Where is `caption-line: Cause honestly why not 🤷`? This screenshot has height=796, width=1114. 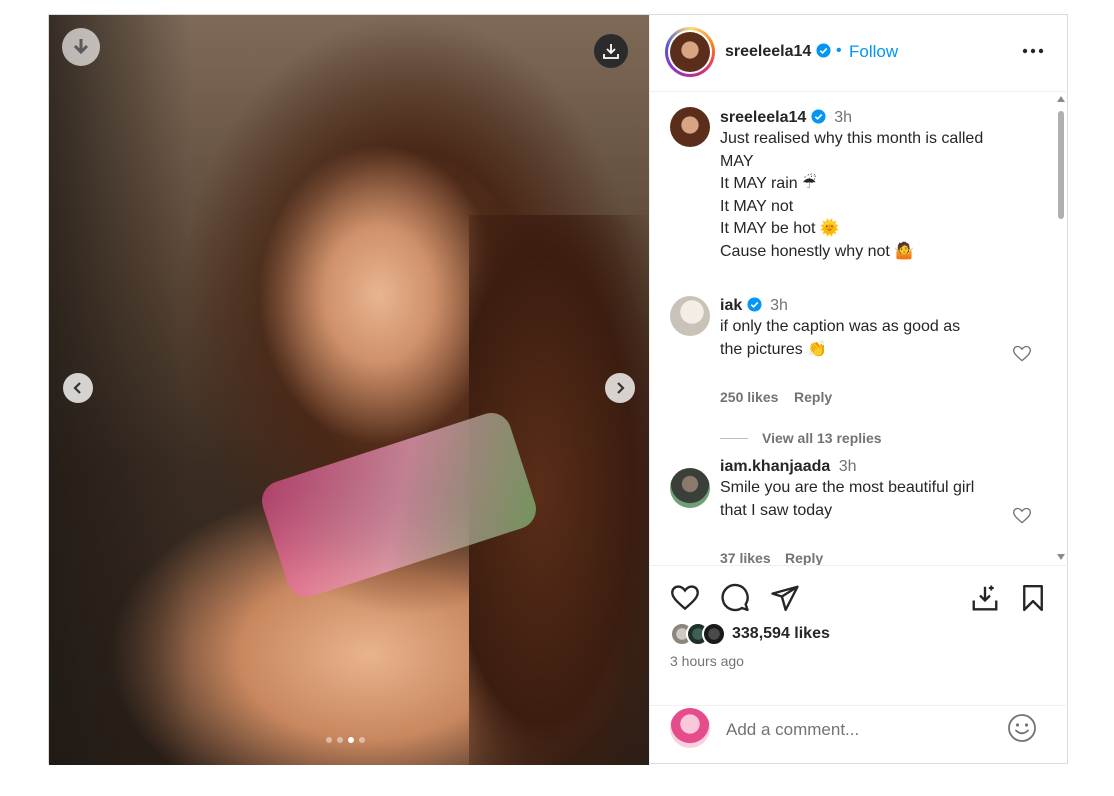 caption-line: Cause honestly why not 🤷 is located at coordinates (817, 251).